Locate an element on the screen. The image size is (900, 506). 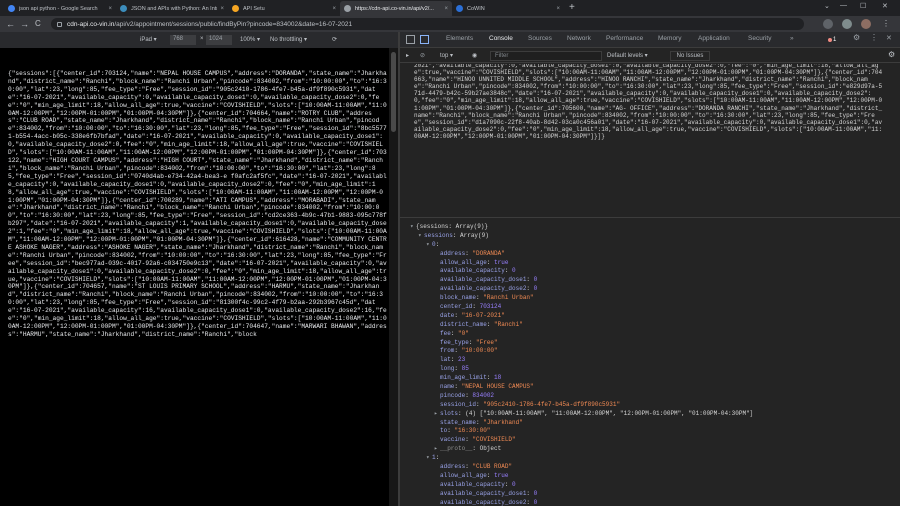
maximize-button: ☐ is located at coordinates (863, 6).